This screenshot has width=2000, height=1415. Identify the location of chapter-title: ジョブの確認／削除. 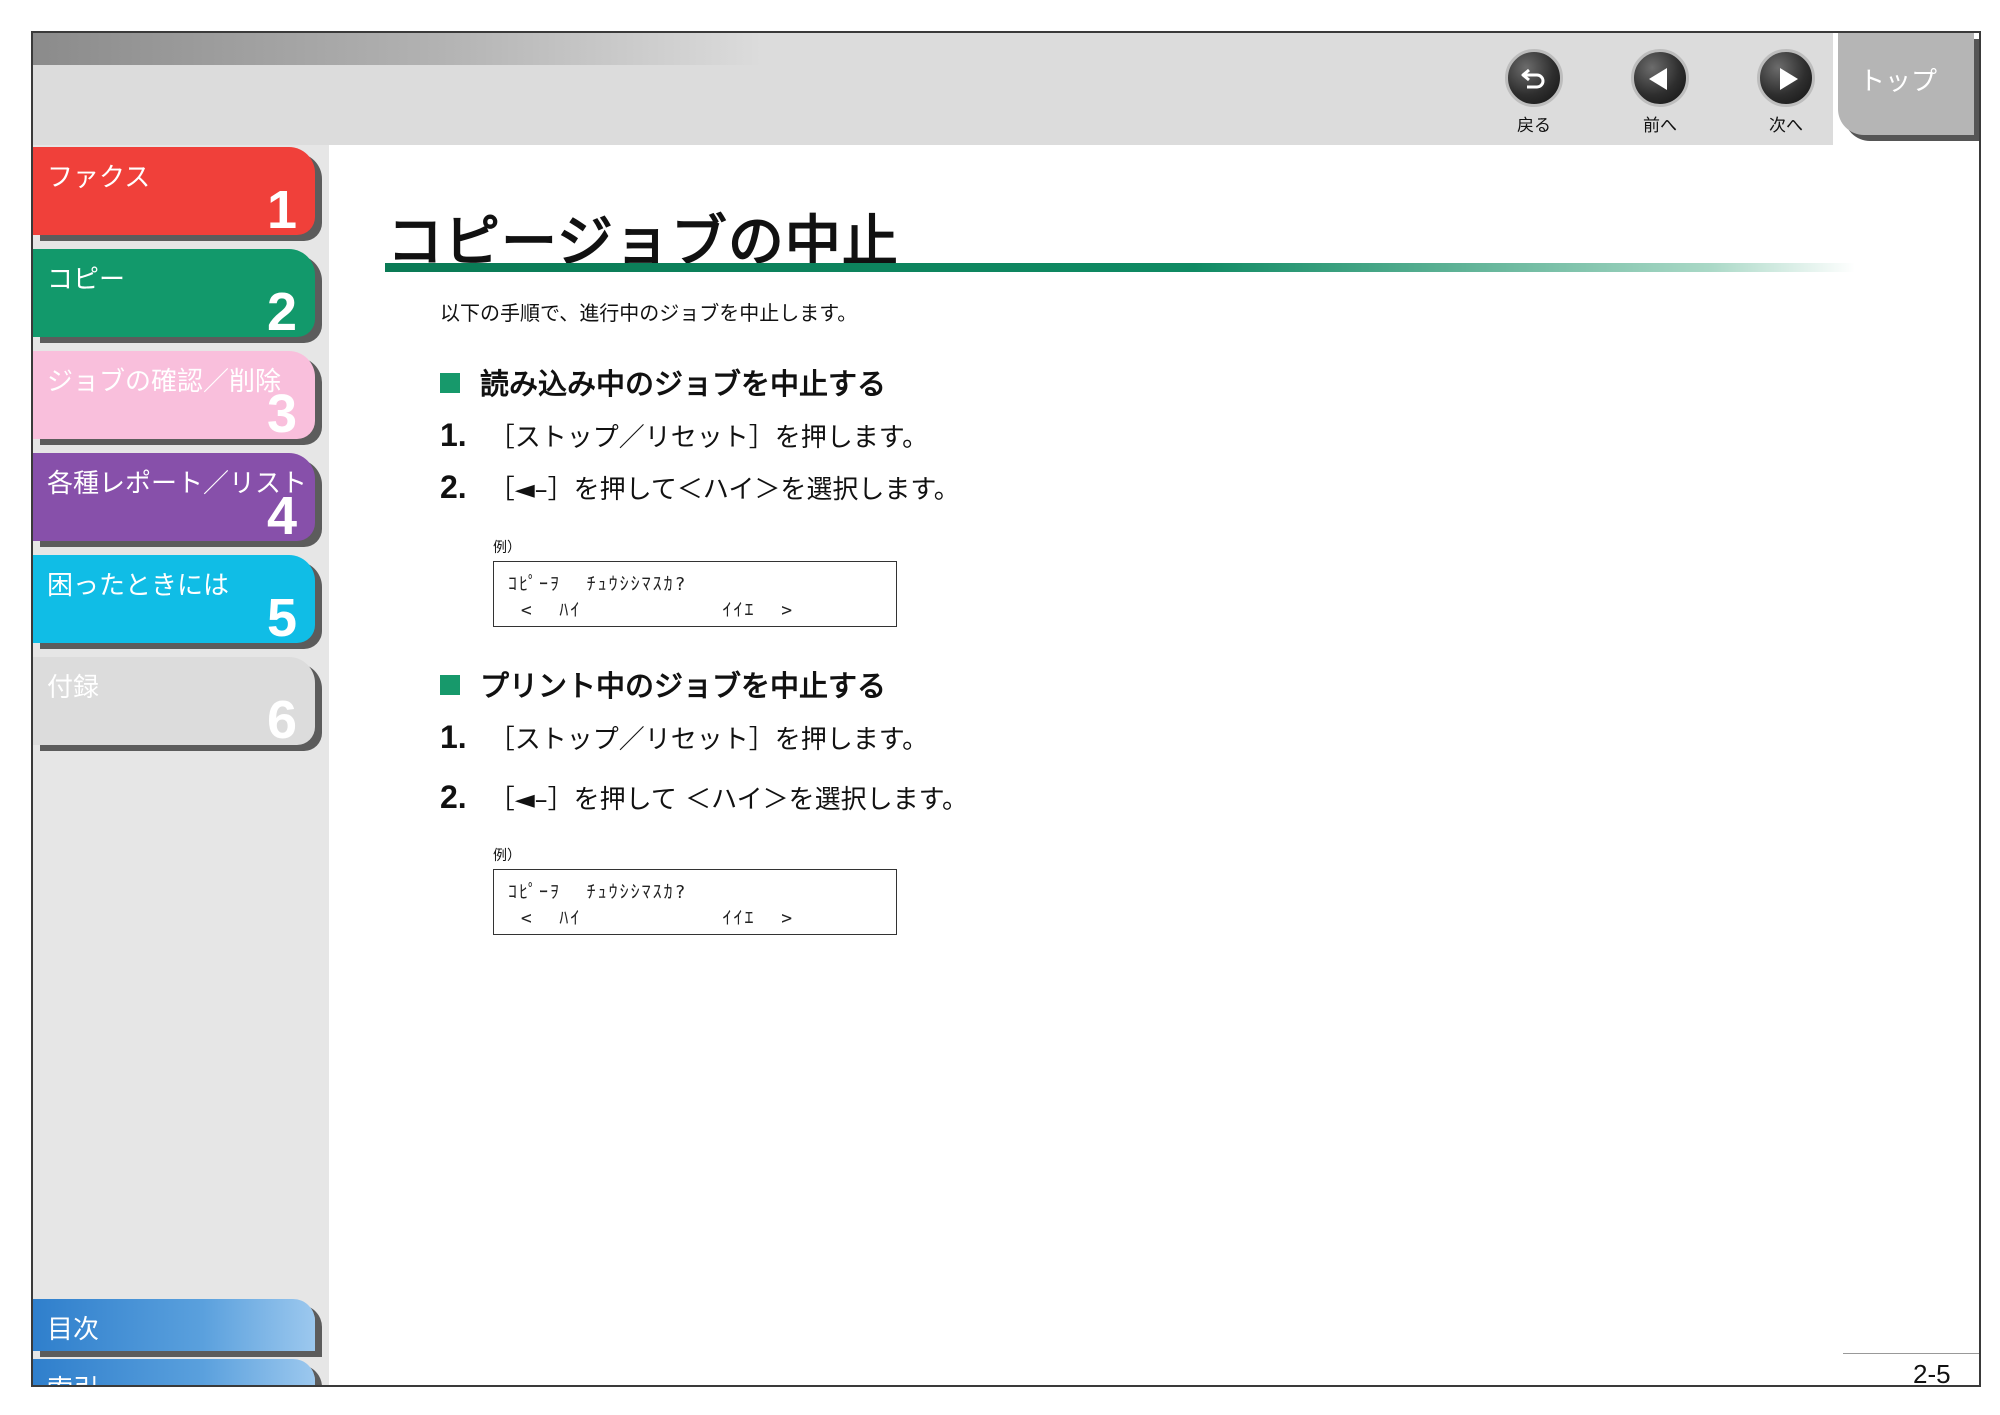
(164, 382).